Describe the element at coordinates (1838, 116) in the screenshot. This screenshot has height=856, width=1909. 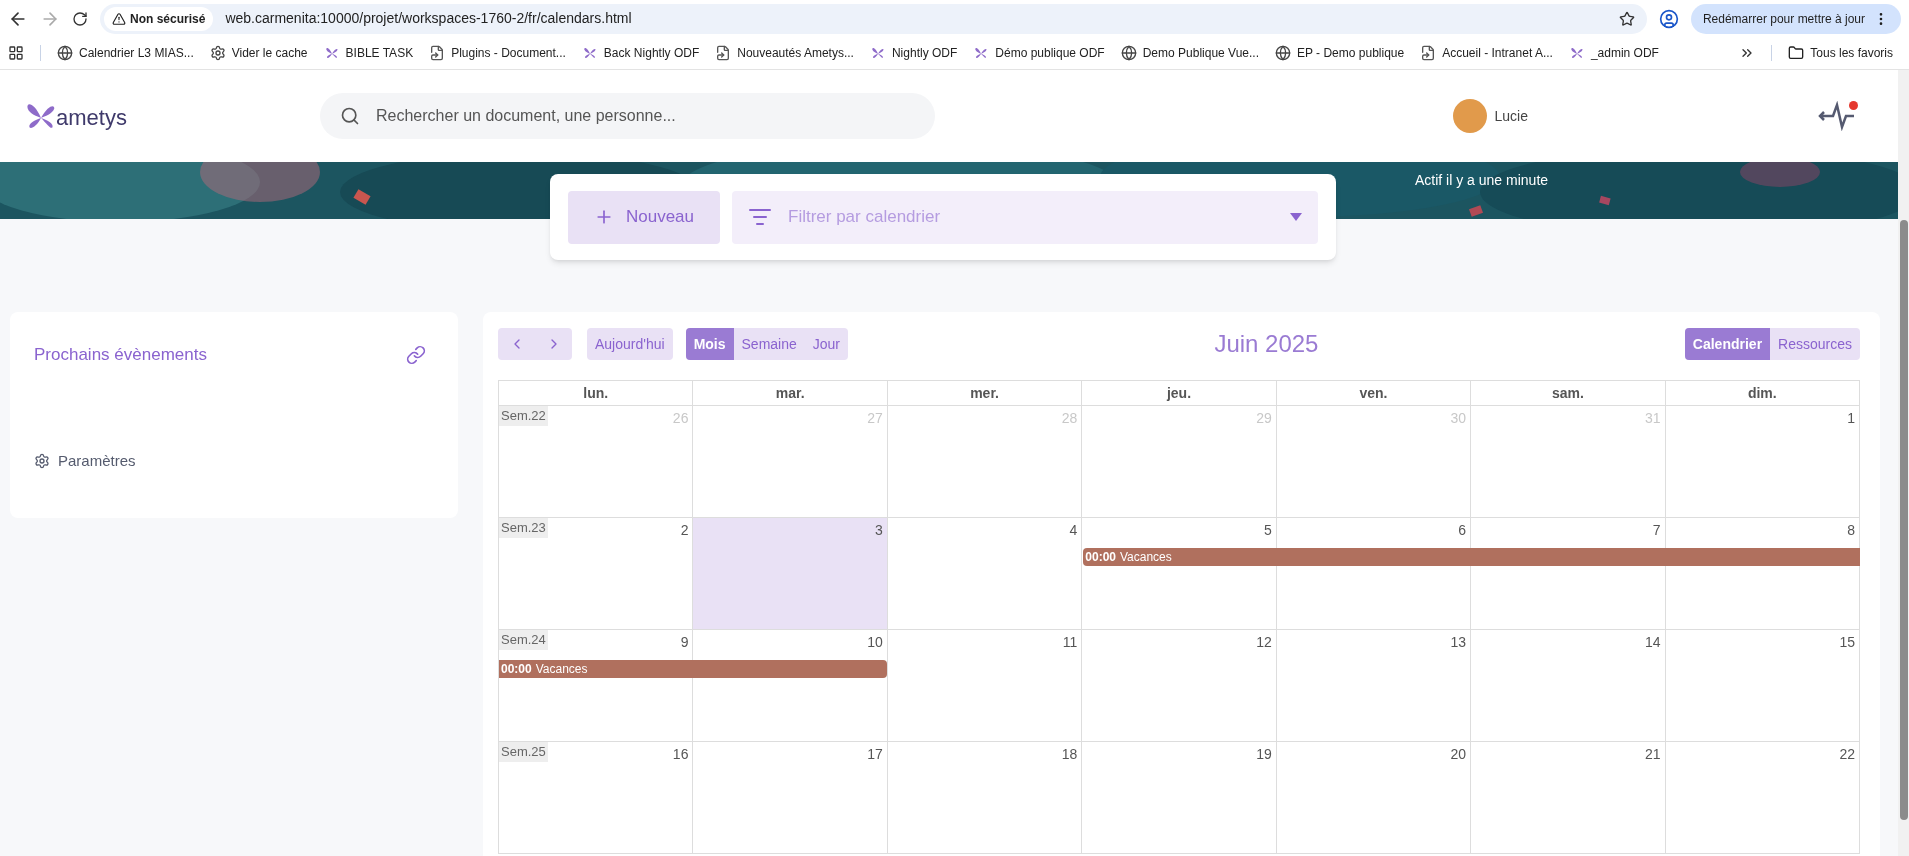
I see `activity-button` at that location.